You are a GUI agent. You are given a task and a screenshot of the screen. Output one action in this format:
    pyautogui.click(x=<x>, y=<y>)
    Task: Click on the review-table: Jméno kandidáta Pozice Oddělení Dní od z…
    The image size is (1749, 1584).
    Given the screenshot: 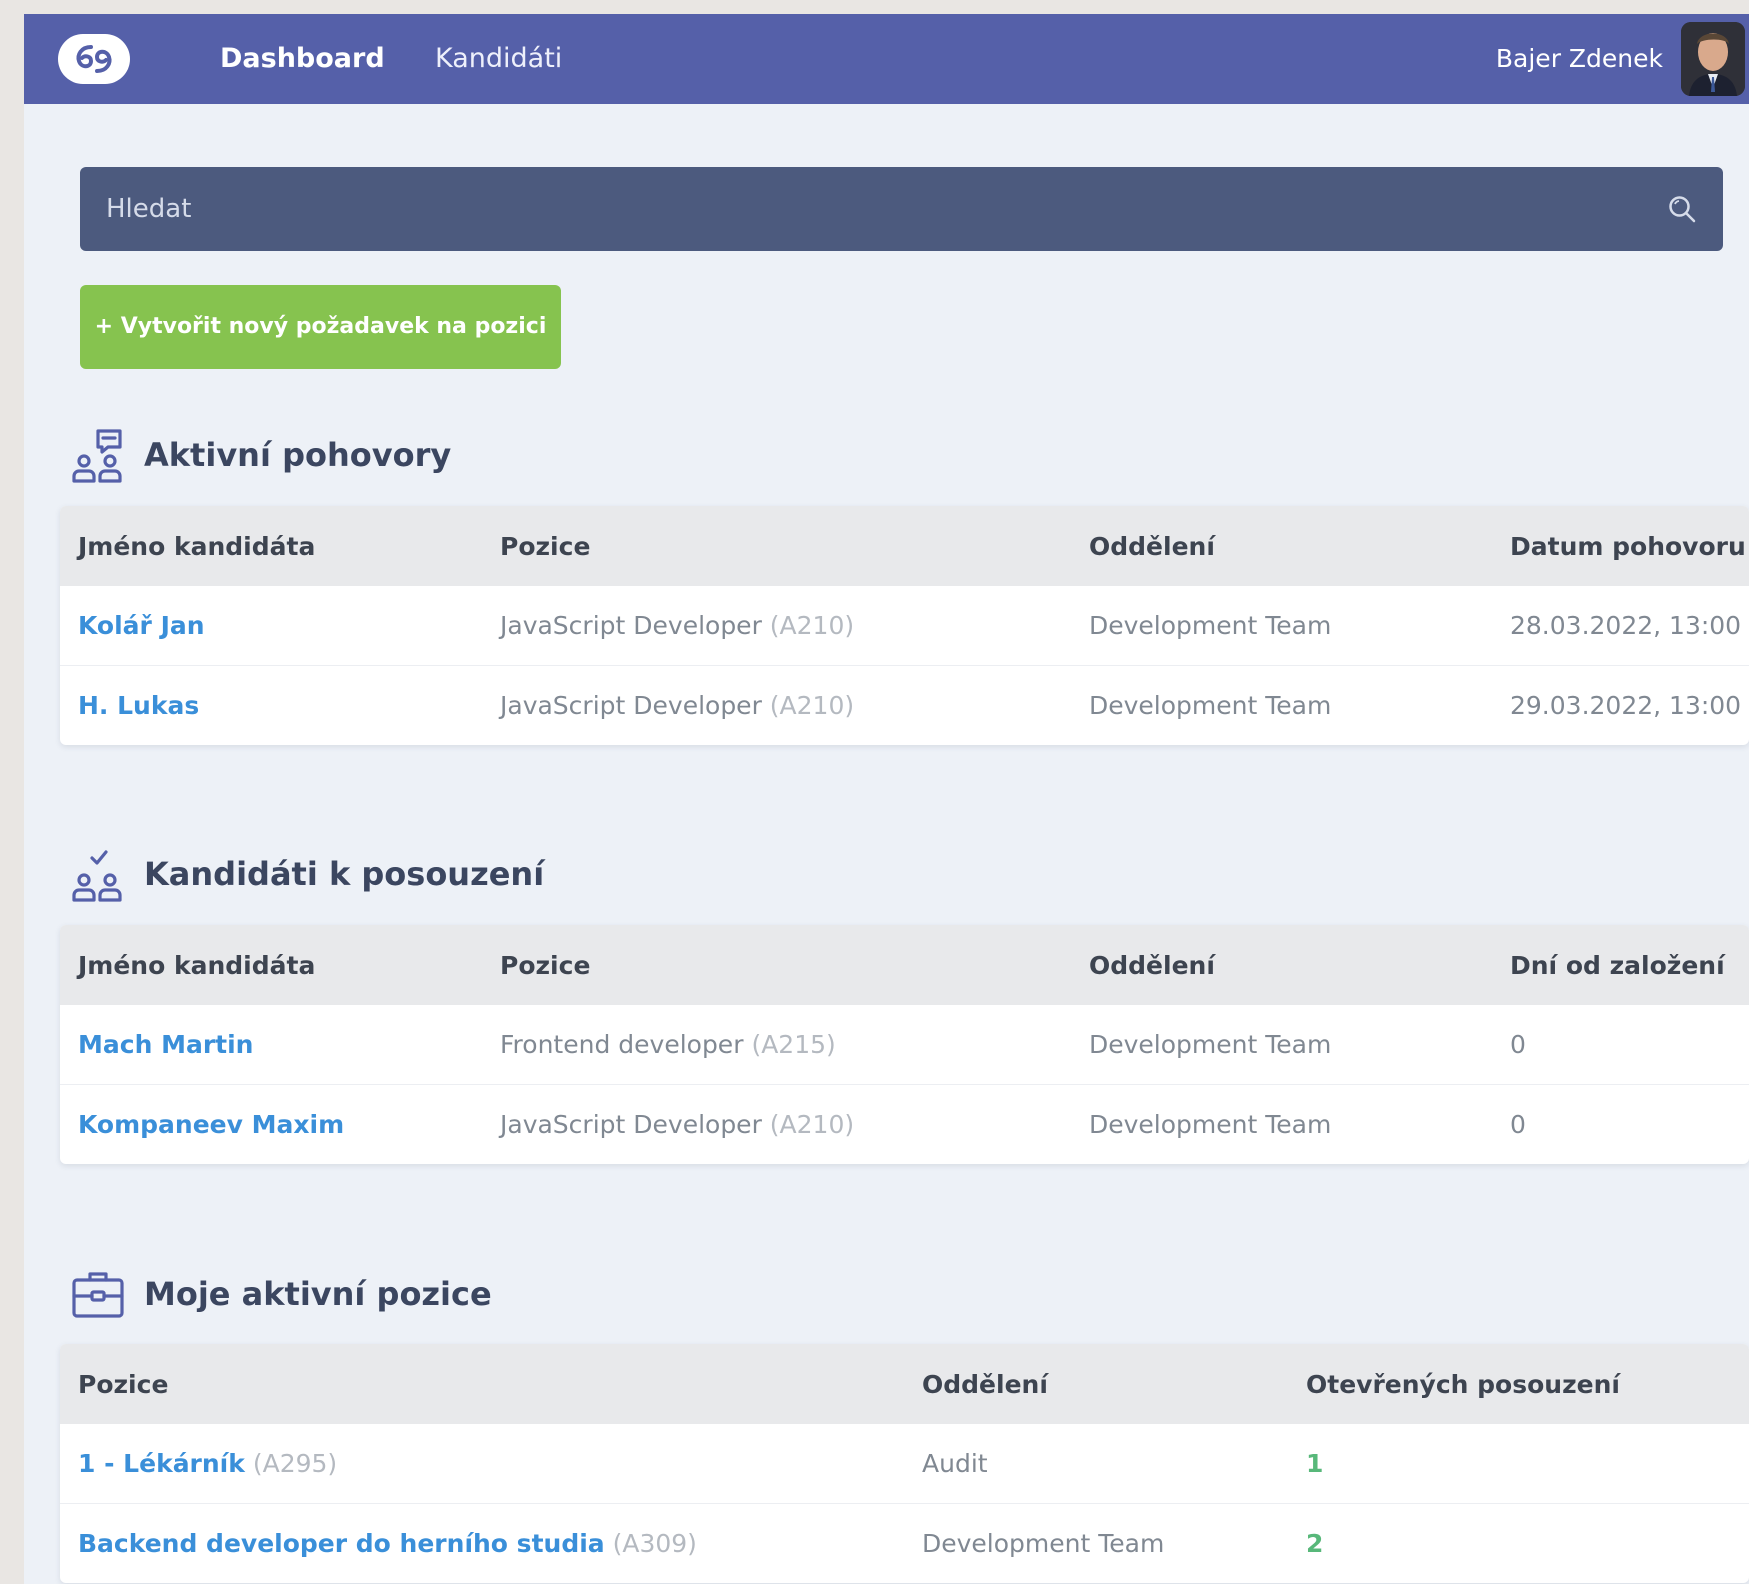 What is the action you would take?
    pyautogui.click(x=904, y=1044)
    